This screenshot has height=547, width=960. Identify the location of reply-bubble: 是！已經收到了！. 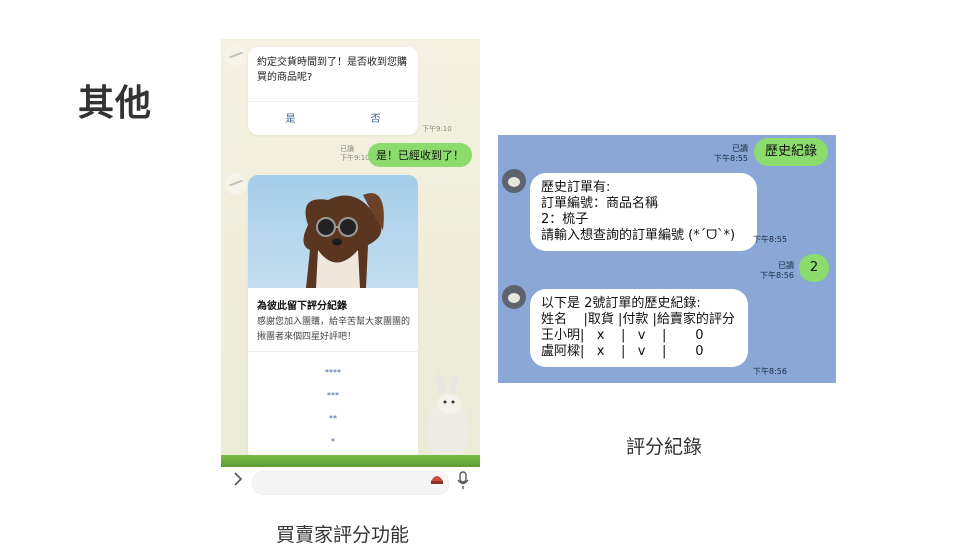
(420, 155).